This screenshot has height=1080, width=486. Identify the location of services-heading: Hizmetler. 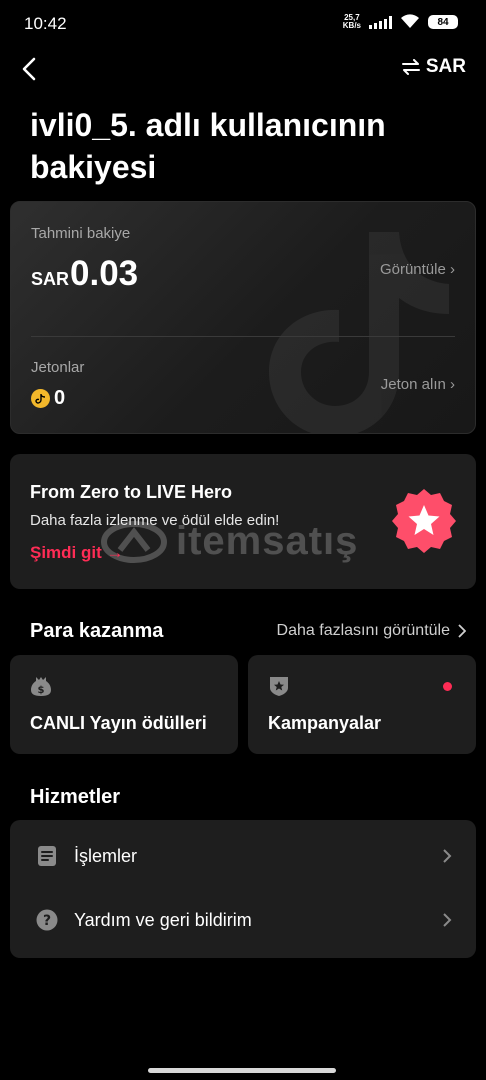
(75, 797).